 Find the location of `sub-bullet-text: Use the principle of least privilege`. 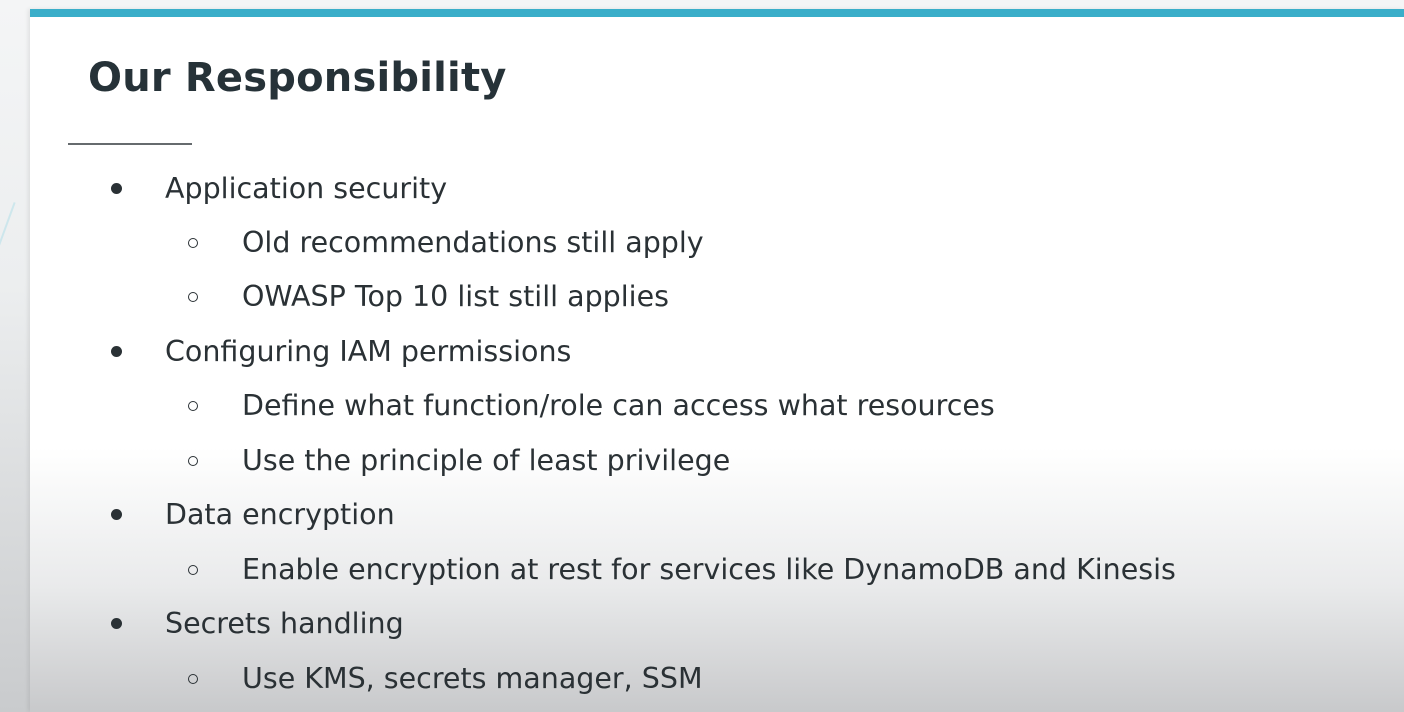

sub-bullet-text: Use the principle of least privilege is located at coordinates (486, 460).